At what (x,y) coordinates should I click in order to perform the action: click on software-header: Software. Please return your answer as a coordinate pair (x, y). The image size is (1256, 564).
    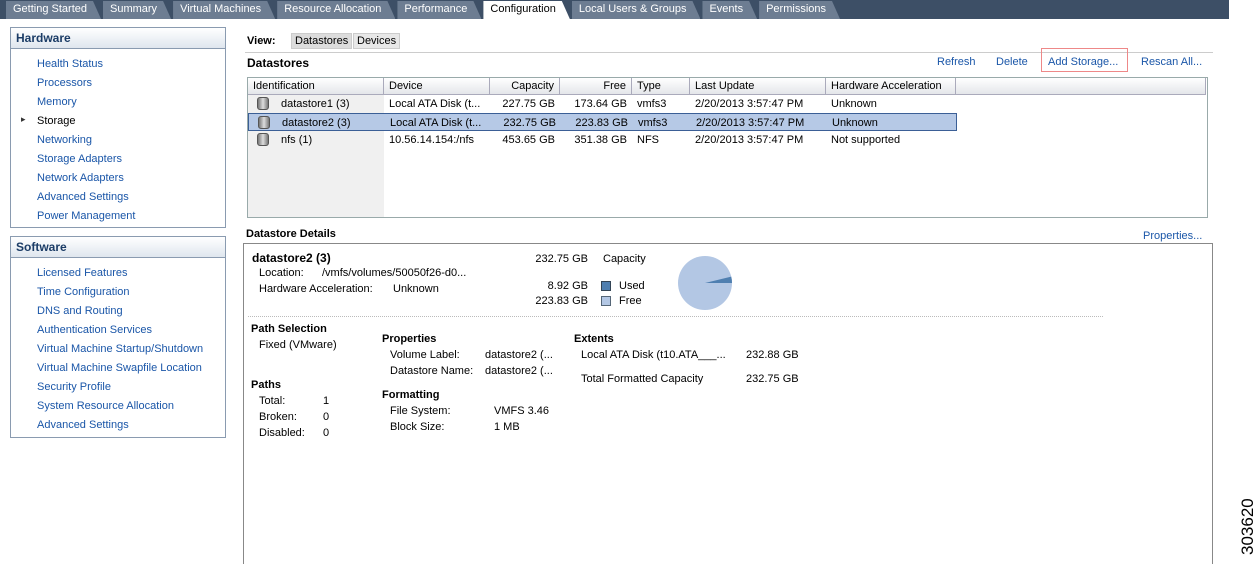
    Looking at the image, I should click on (118, 247).